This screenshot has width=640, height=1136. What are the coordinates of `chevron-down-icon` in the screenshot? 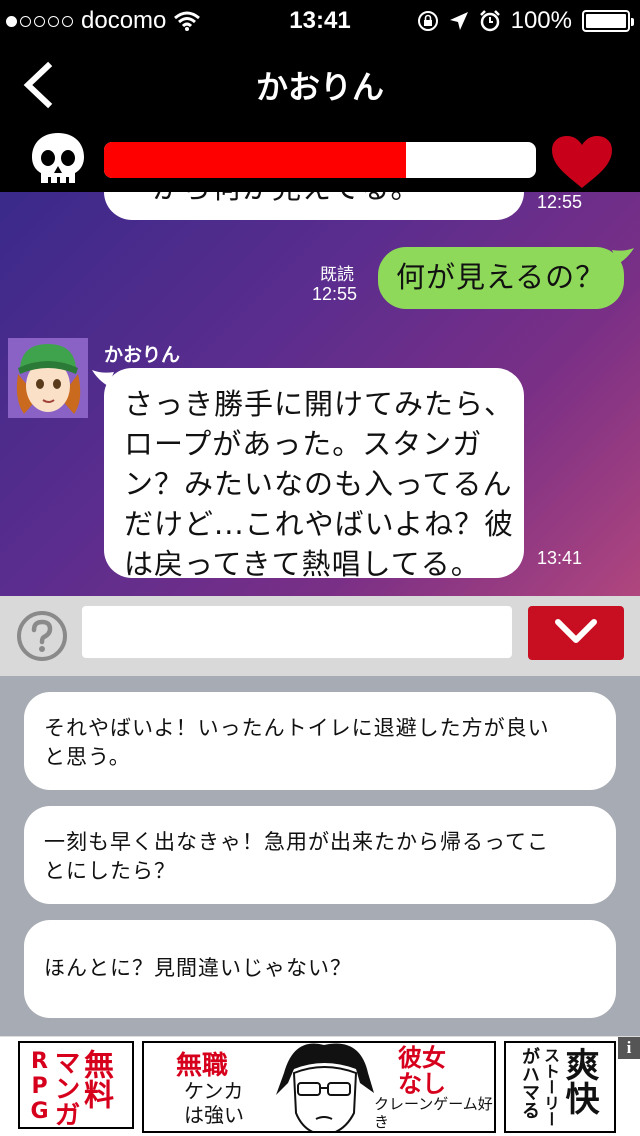 It's located at (576, 631).